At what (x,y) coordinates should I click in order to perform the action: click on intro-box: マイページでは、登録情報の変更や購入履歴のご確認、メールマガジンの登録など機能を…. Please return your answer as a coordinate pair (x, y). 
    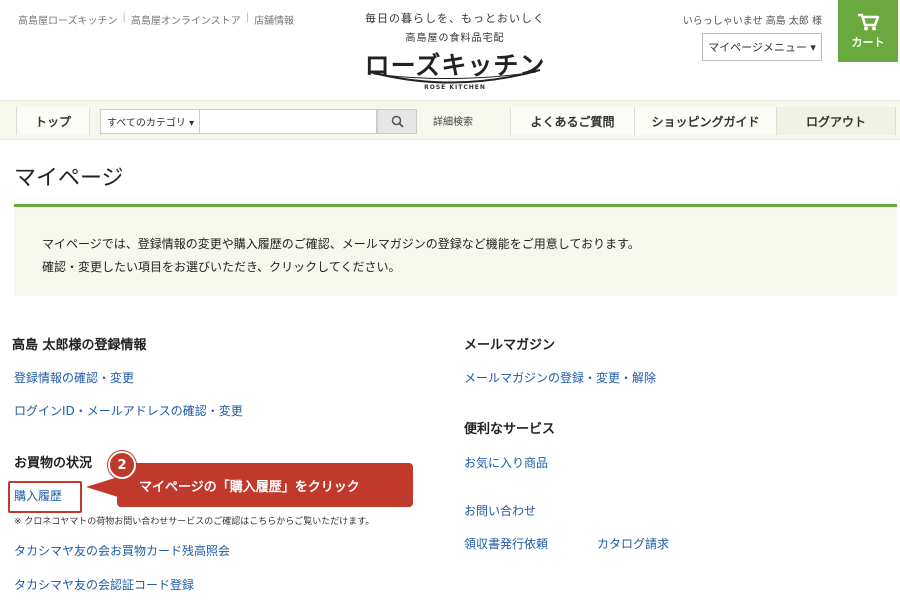
    Looking at the image, I should click on (455, 250).